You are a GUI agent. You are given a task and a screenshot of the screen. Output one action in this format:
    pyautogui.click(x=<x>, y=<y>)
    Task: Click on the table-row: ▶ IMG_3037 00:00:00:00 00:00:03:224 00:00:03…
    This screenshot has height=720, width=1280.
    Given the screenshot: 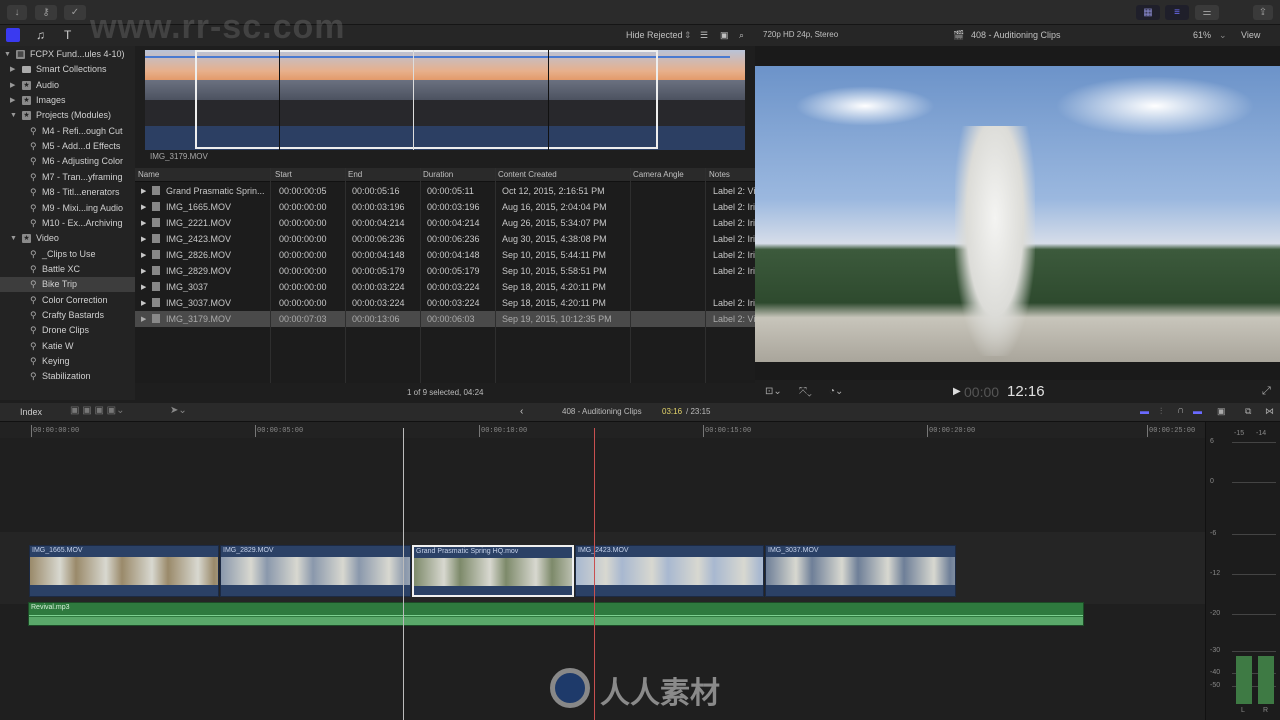 What is the action you would take?
    pyautogui.click(x=445, y=287)
    